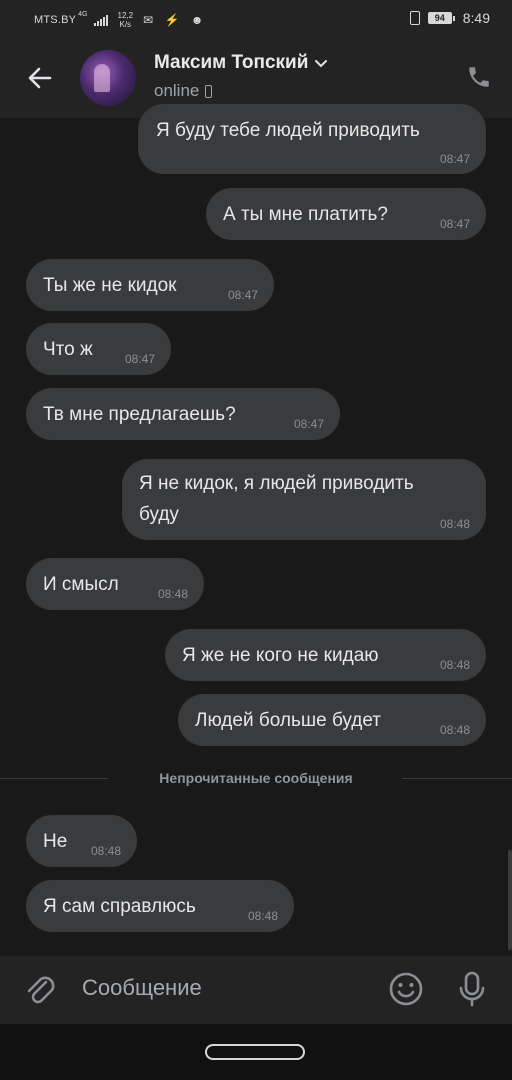 This screenshot has height=1080, width=512. What do you see at coordinates (125, 24) in the screenshot?
I see `speed-unit: K/s` at bounding box center [125, 24].